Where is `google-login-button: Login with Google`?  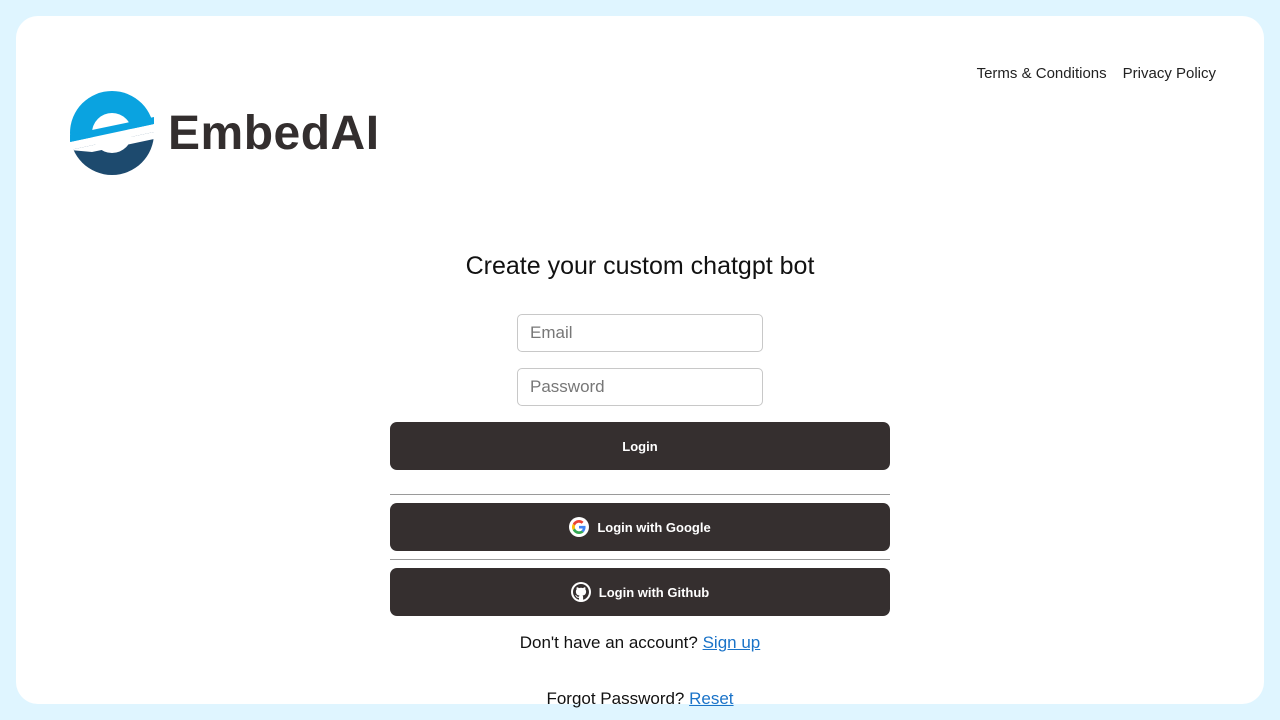 google-login-button: Login with Google is located at coordinates (640, 527).